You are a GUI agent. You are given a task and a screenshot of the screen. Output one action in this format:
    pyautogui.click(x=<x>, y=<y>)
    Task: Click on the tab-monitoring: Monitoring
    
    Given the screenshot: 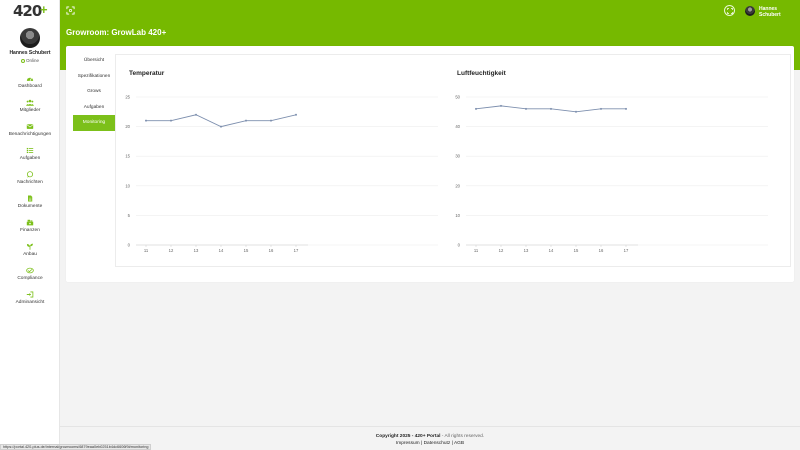 What is the action you would take?
    pyautogui.click(x=94, y=123)
    